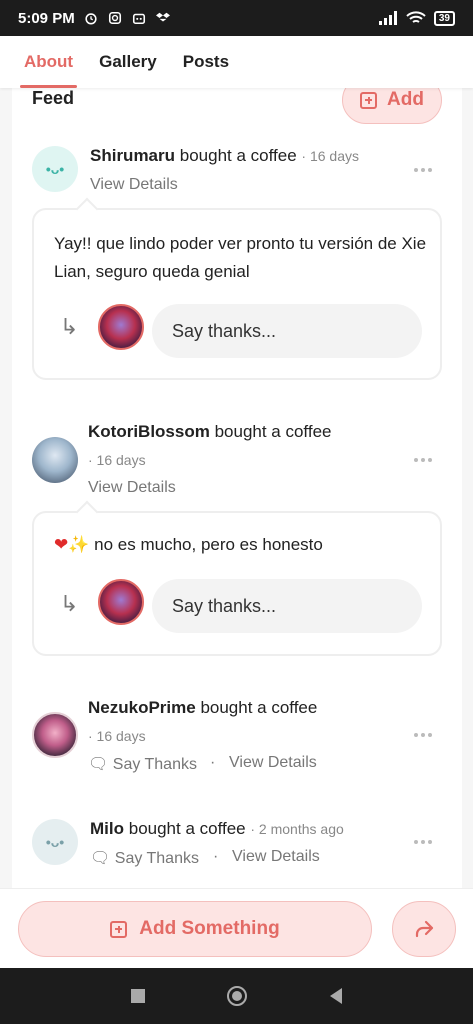 The width and height of the screenshot is (473, 1024). I want to click on tab-bar: About Gallery Posts, so click(236, 62).